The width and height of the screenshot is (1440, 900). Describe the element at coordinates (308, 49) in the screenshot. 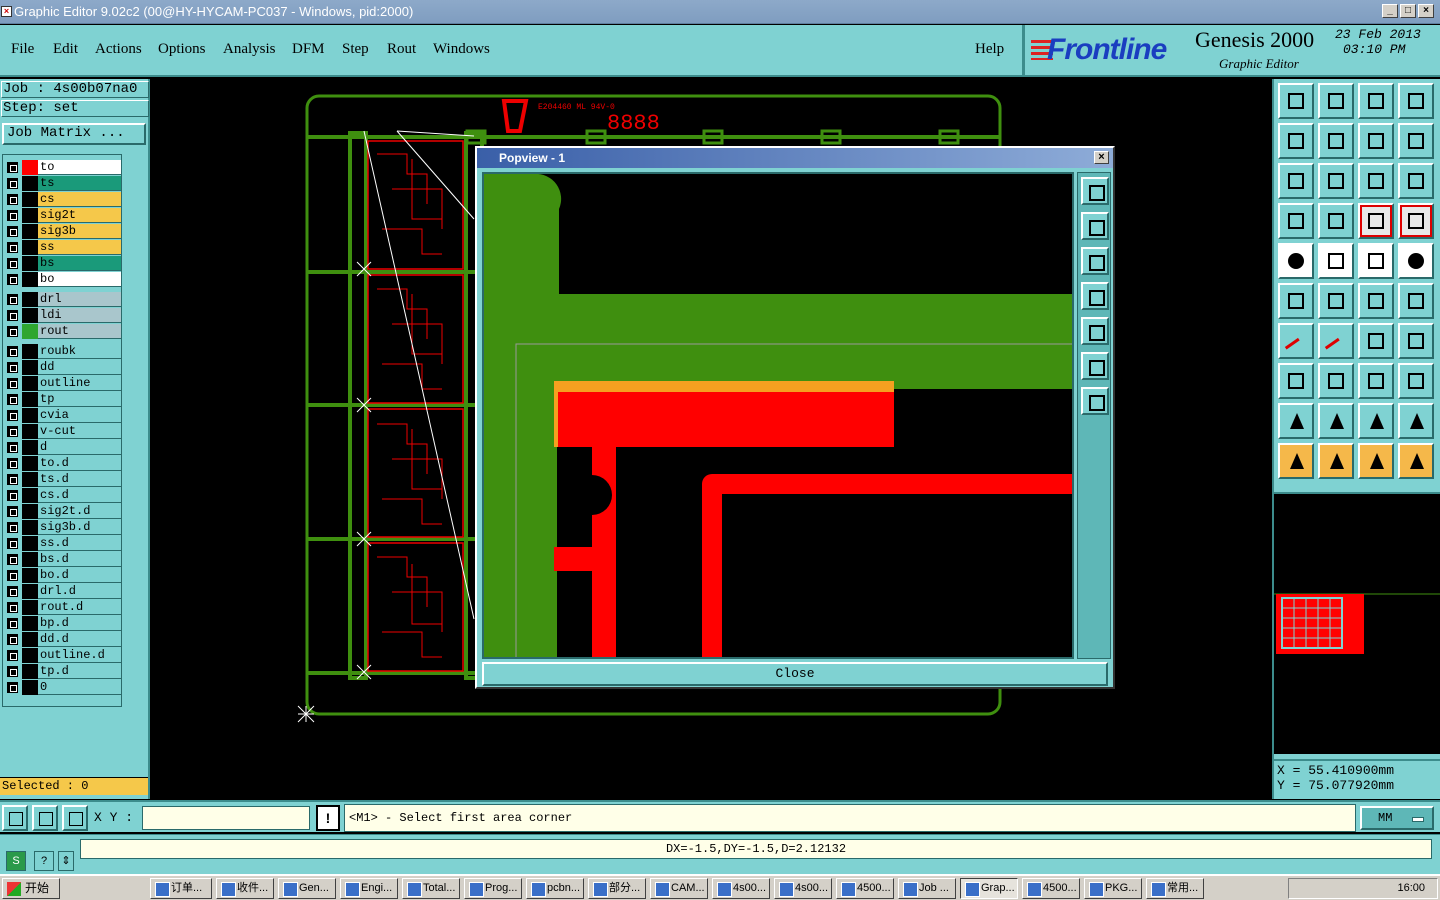

I see `menu-dfm: DFM` at that location.